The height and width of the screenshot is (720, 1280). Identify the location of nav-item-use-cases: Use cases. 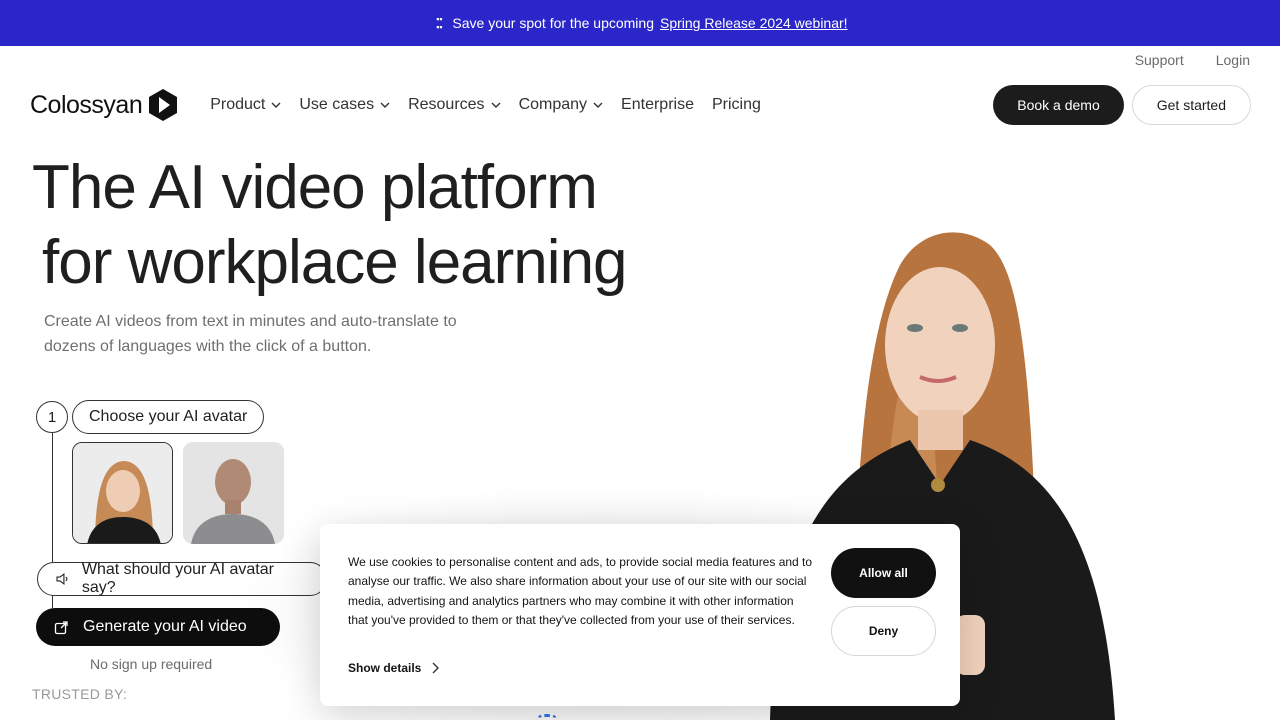
(344, 105).